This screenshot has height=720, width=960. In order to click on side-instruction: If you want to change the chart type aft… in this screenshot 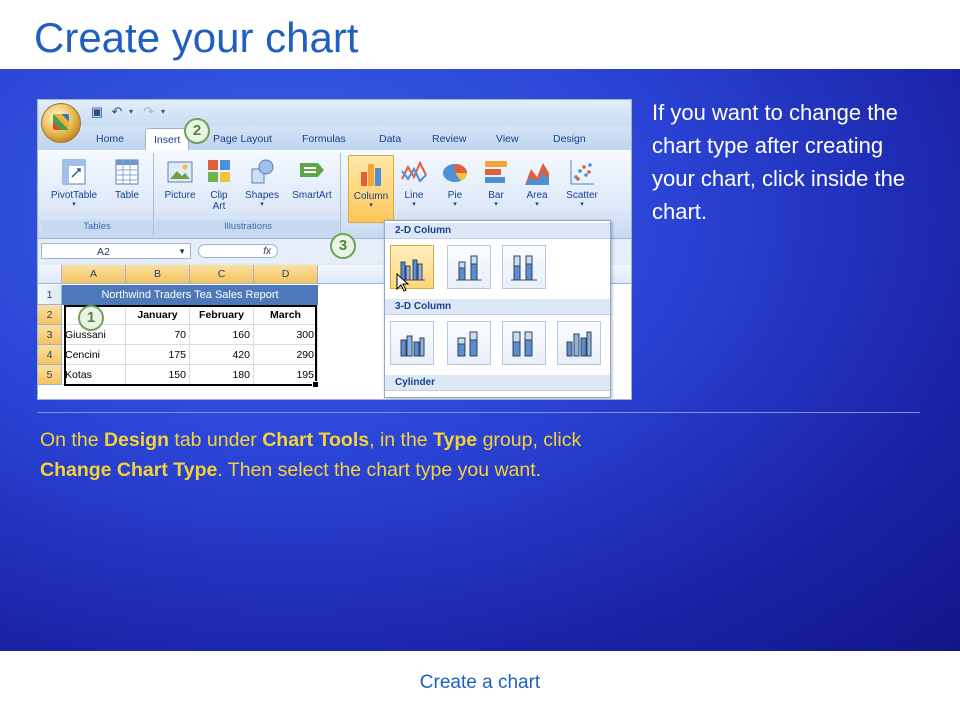, I will do `click(779, 162)`.